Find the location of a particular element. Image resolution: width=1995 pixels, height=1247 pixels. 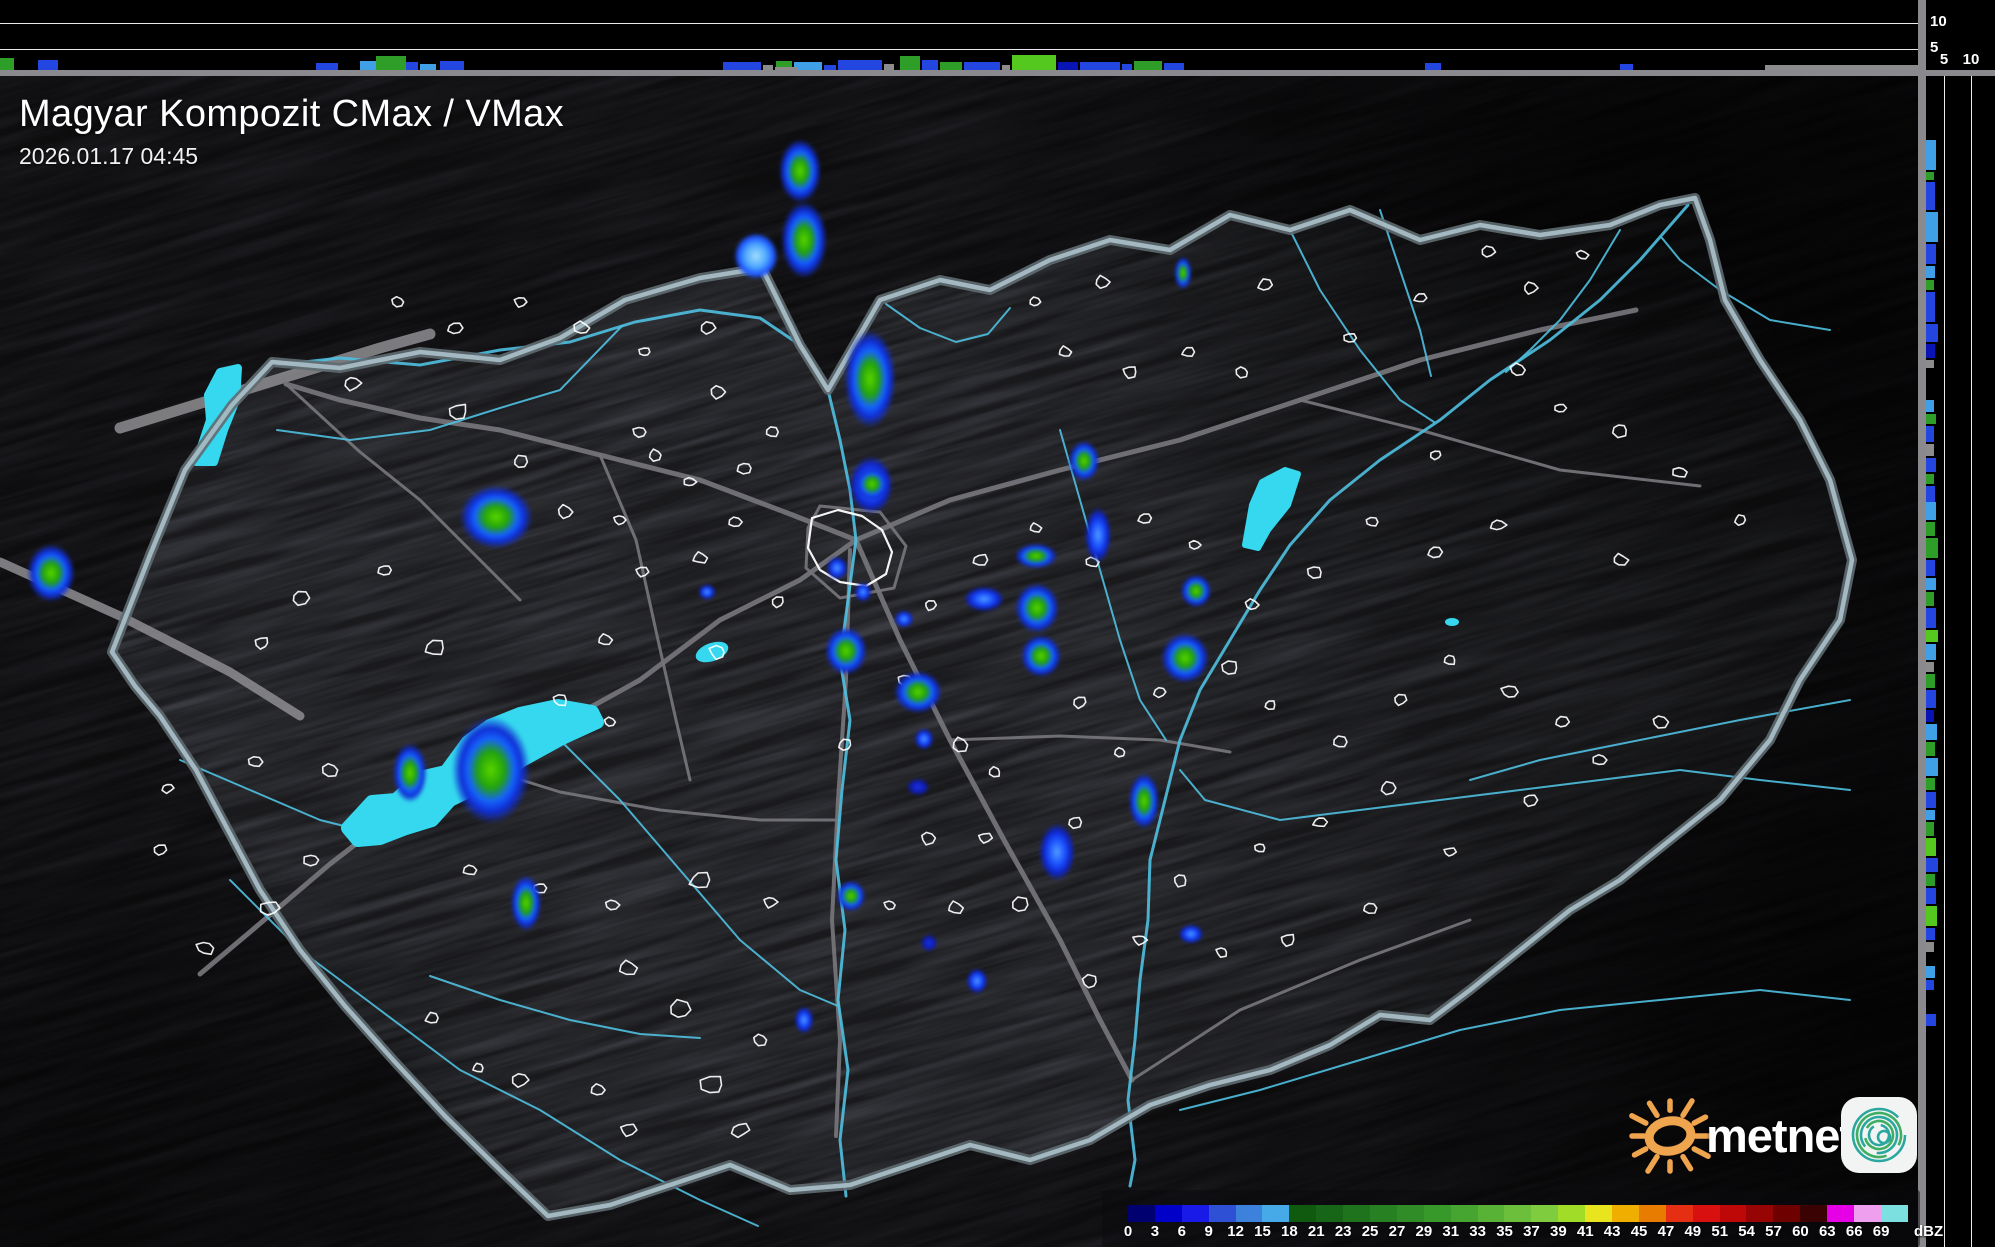

dbz-tick-label: 27 is located at coordinates (1397, 1231).